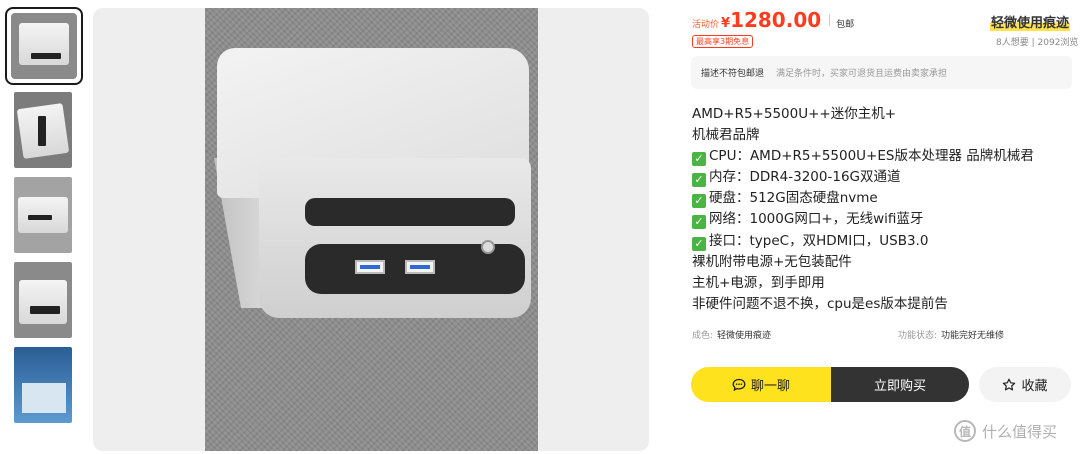 Image resolution: width=1080 pixels, height=454 pixels. I want to click on notice-title: 描述不符包邮退, so click(733, 74).